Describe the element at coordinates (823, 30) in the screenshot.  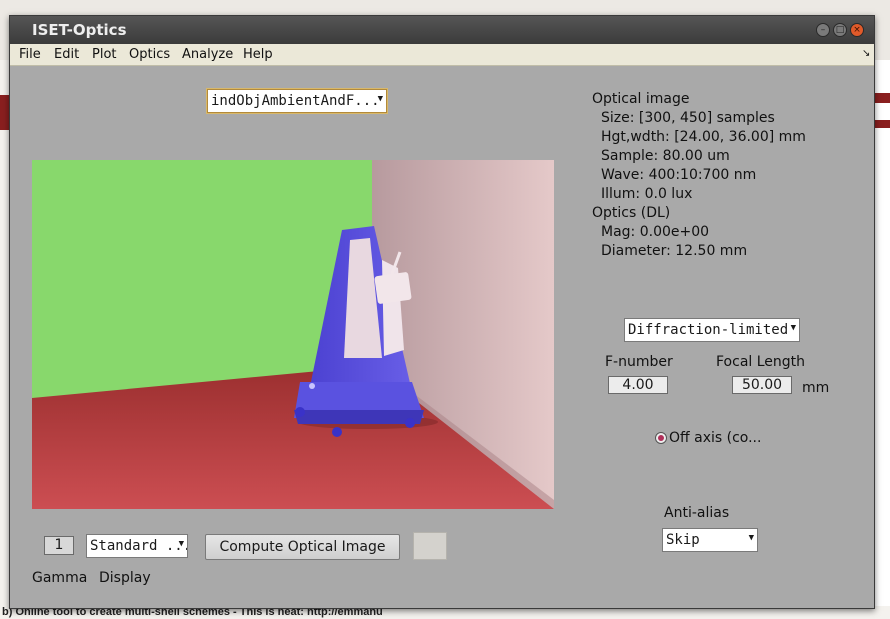
I see `minimize-button: –` at that location.